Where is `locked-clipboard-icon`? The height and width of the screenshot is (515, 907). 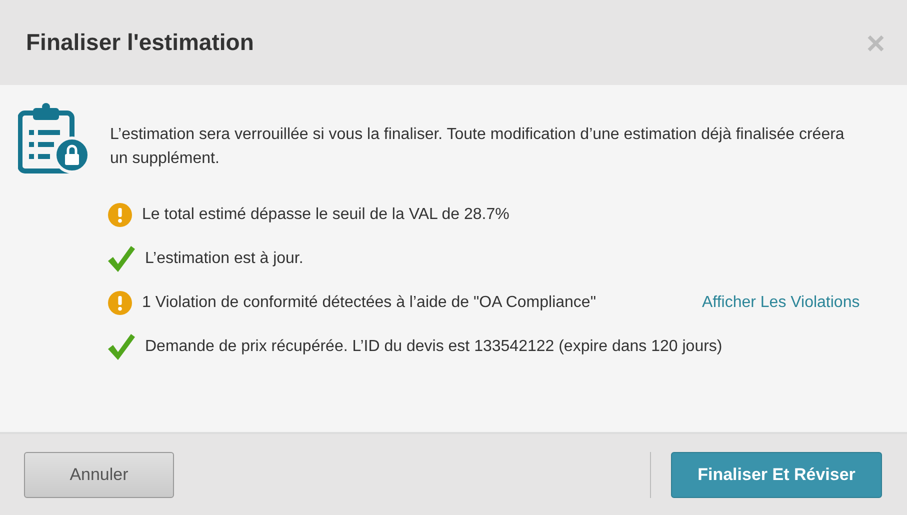 locked-clipboard-icon is located at coordinates (54, 139).